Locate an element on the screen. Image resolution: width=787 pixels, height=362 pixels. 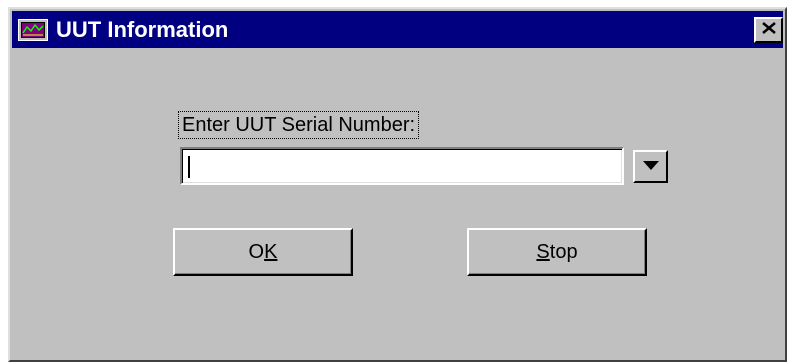
serial-number-combobox is located at coordinates (402, 166).